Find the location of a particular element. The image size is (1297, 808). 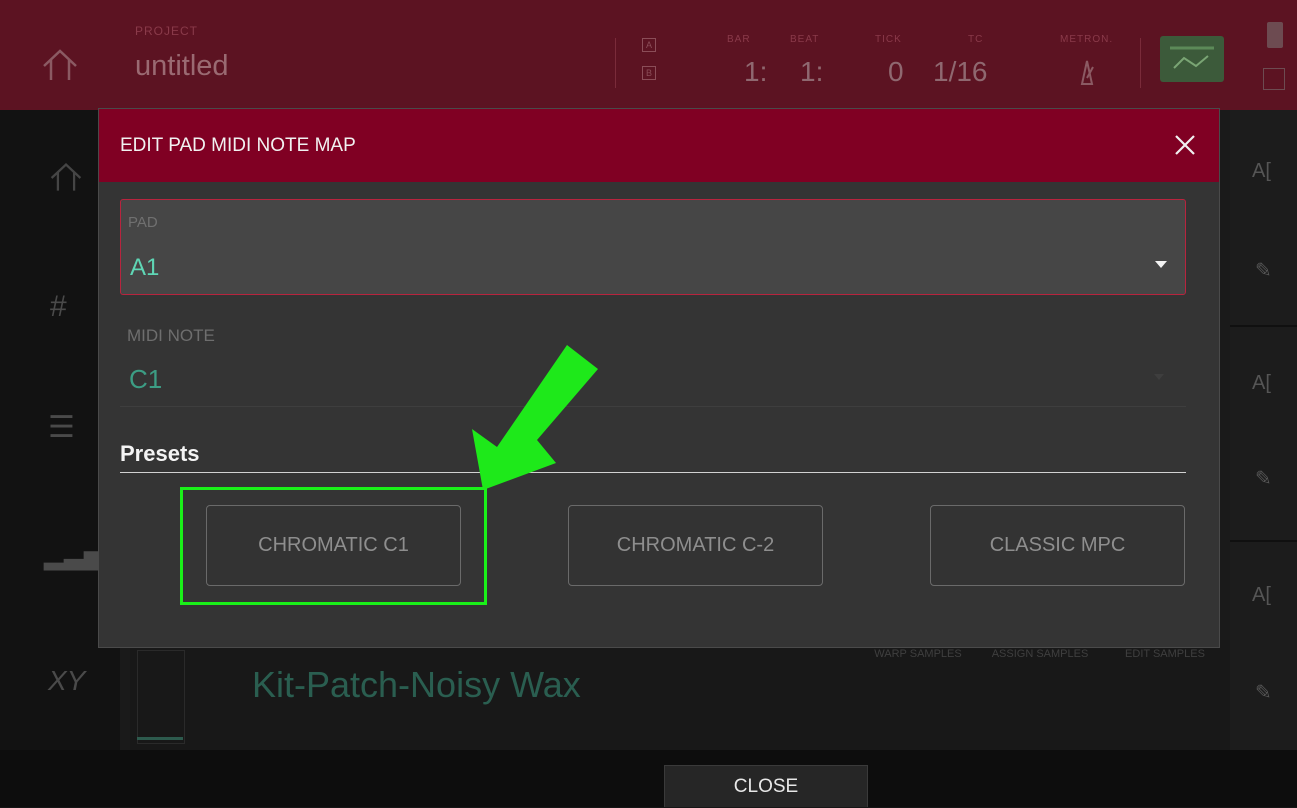

bar-value: 1: is located at coordinates (755, 72).